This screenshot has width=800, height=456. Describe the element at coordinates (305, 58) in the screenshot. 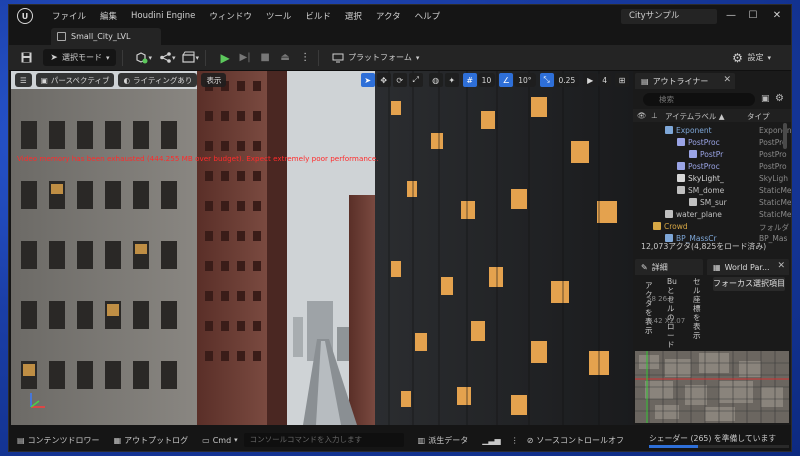

I see `play-options-button: ⋮` at that location.